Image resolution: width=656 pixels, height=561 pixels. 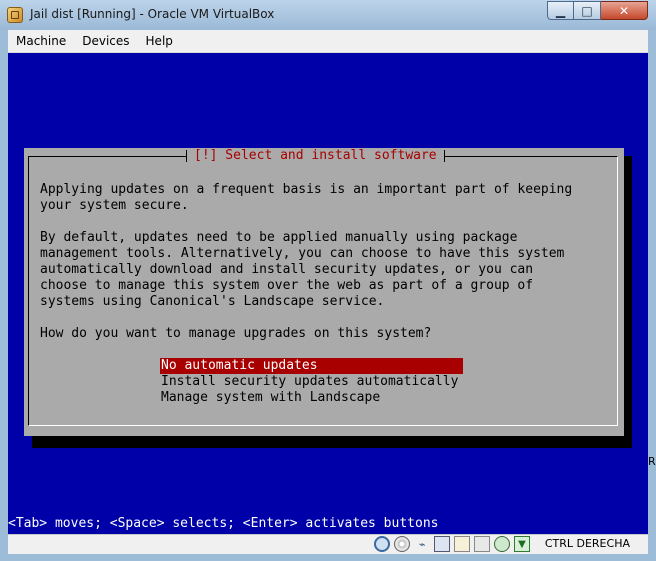 What do you see at coordinates (587, 543) in the screenshot?
I see `host-key-label: CTRL DERECHA` at bounding box center [587, 543].